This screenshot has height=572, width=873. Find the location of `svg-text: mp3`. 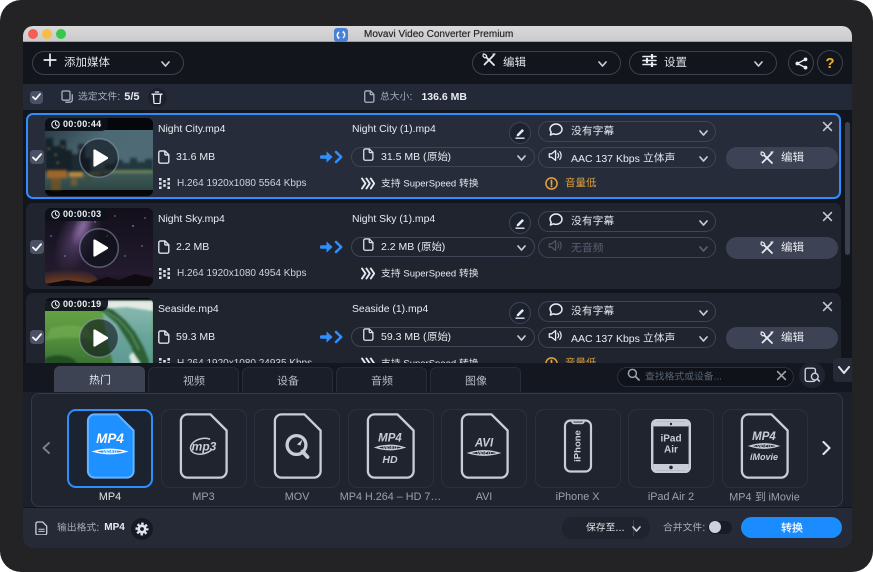

svg-text: mp3 is located at coordinates (204, 447).